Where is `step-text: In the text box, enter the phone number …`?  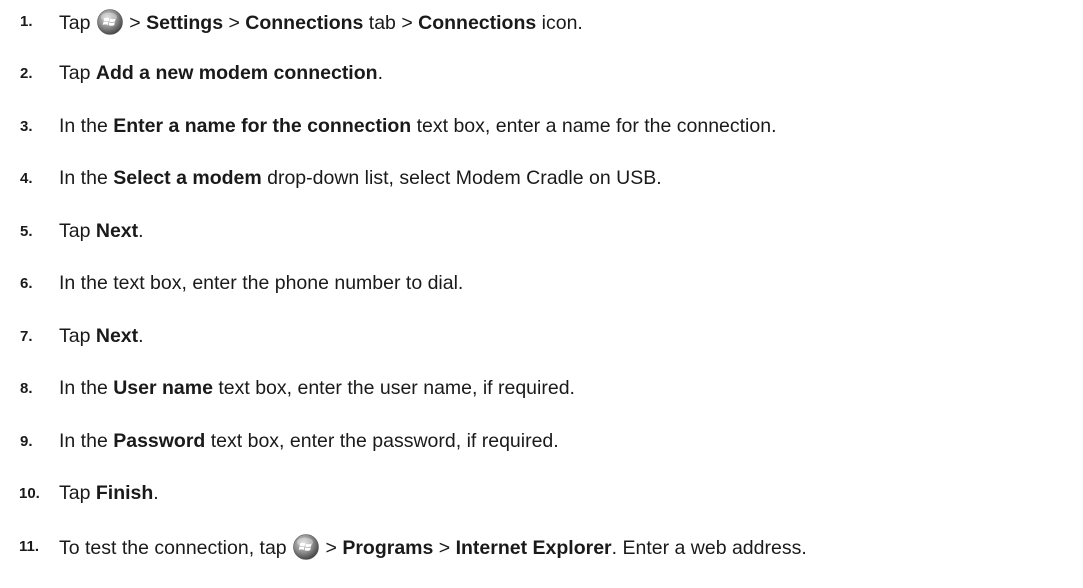 step-text: In the text box, enter the phone number … is located at coordinates (261, 283).